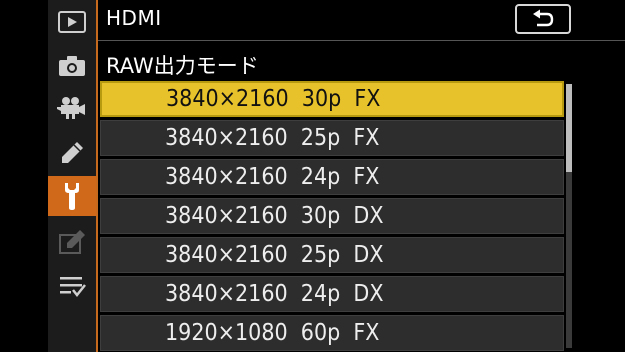 This screenshot has height=352, width=625. I want to click on tab-movie-shooting, so click(72, 108).